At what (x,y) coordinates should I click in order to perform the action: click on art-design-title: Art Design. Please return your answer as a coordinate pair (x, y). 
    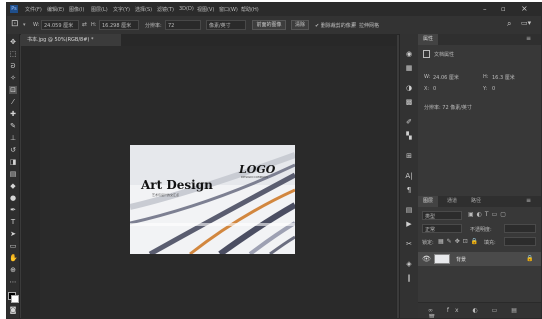
    Looking at the image, I should click on (177, 185).